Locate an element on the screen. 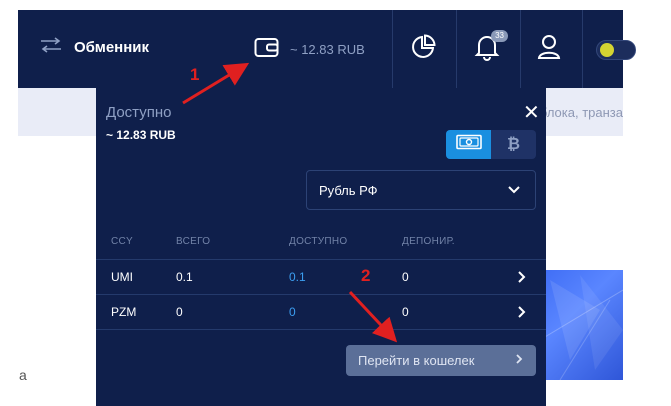 Image resolution: width=671 pixels, height=406 pixels. notifications-button: 33 is located at coordinates (490, 47).